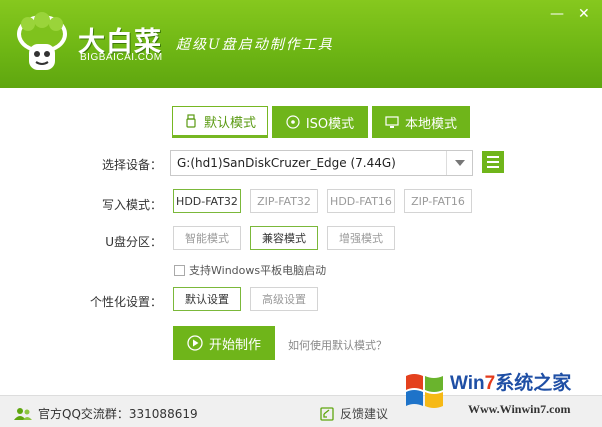 The image size is (602, 427). I want to click on tab-label: ISO模式, so click(330, 124).